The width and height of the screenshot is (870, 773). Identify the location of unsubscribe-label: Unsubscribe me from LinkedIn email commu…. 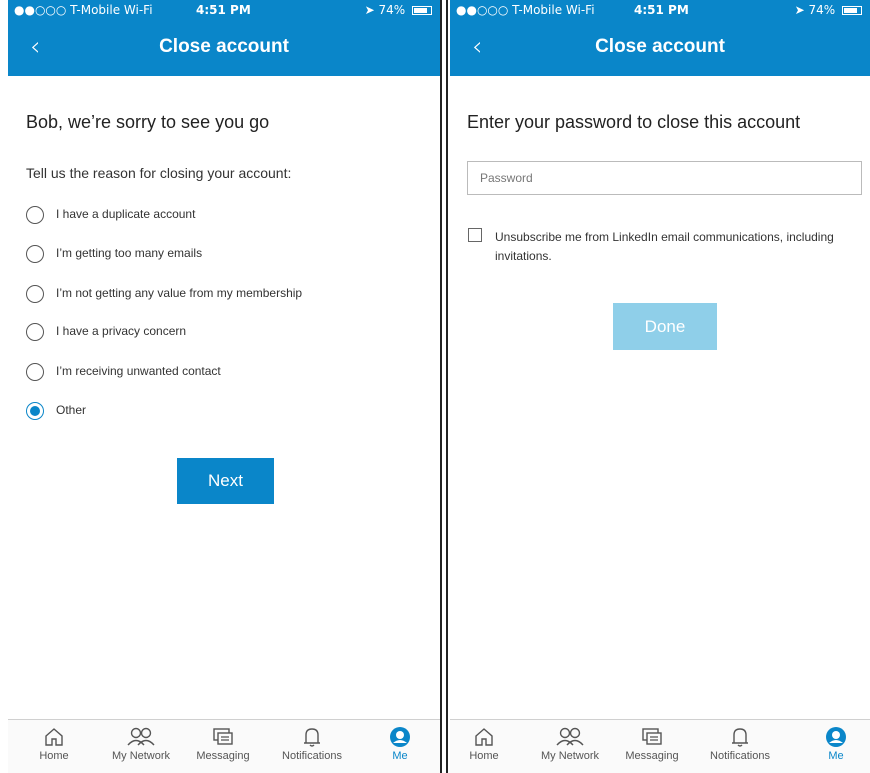
(664, 246).